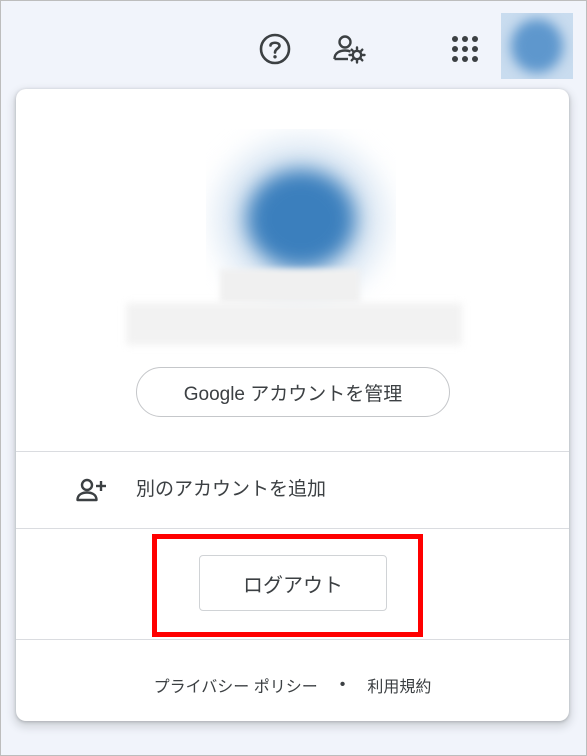 Image resolution: width=587 pixels, height=756 pixels. I want to click on add-account-item: 別のアカウントを追加, so click(292, 490).